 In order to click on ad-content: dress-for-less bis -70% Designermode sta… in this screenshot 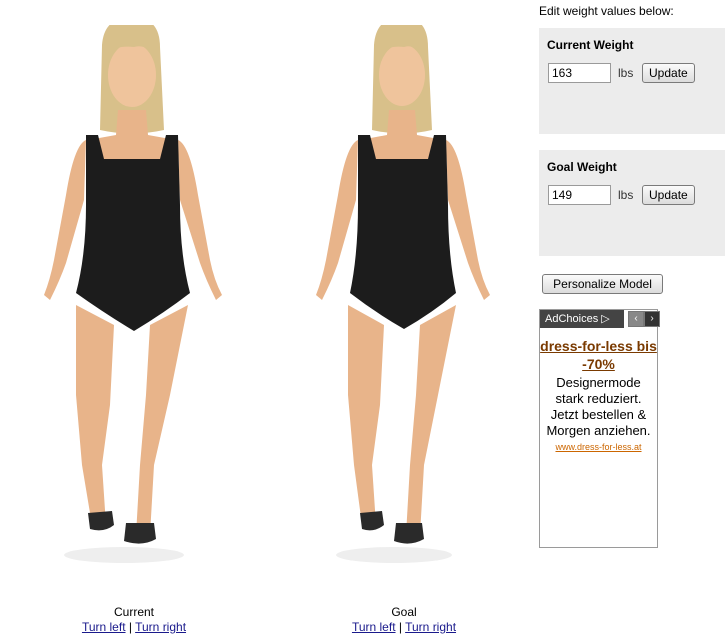, I will do `click(598, 394)`.